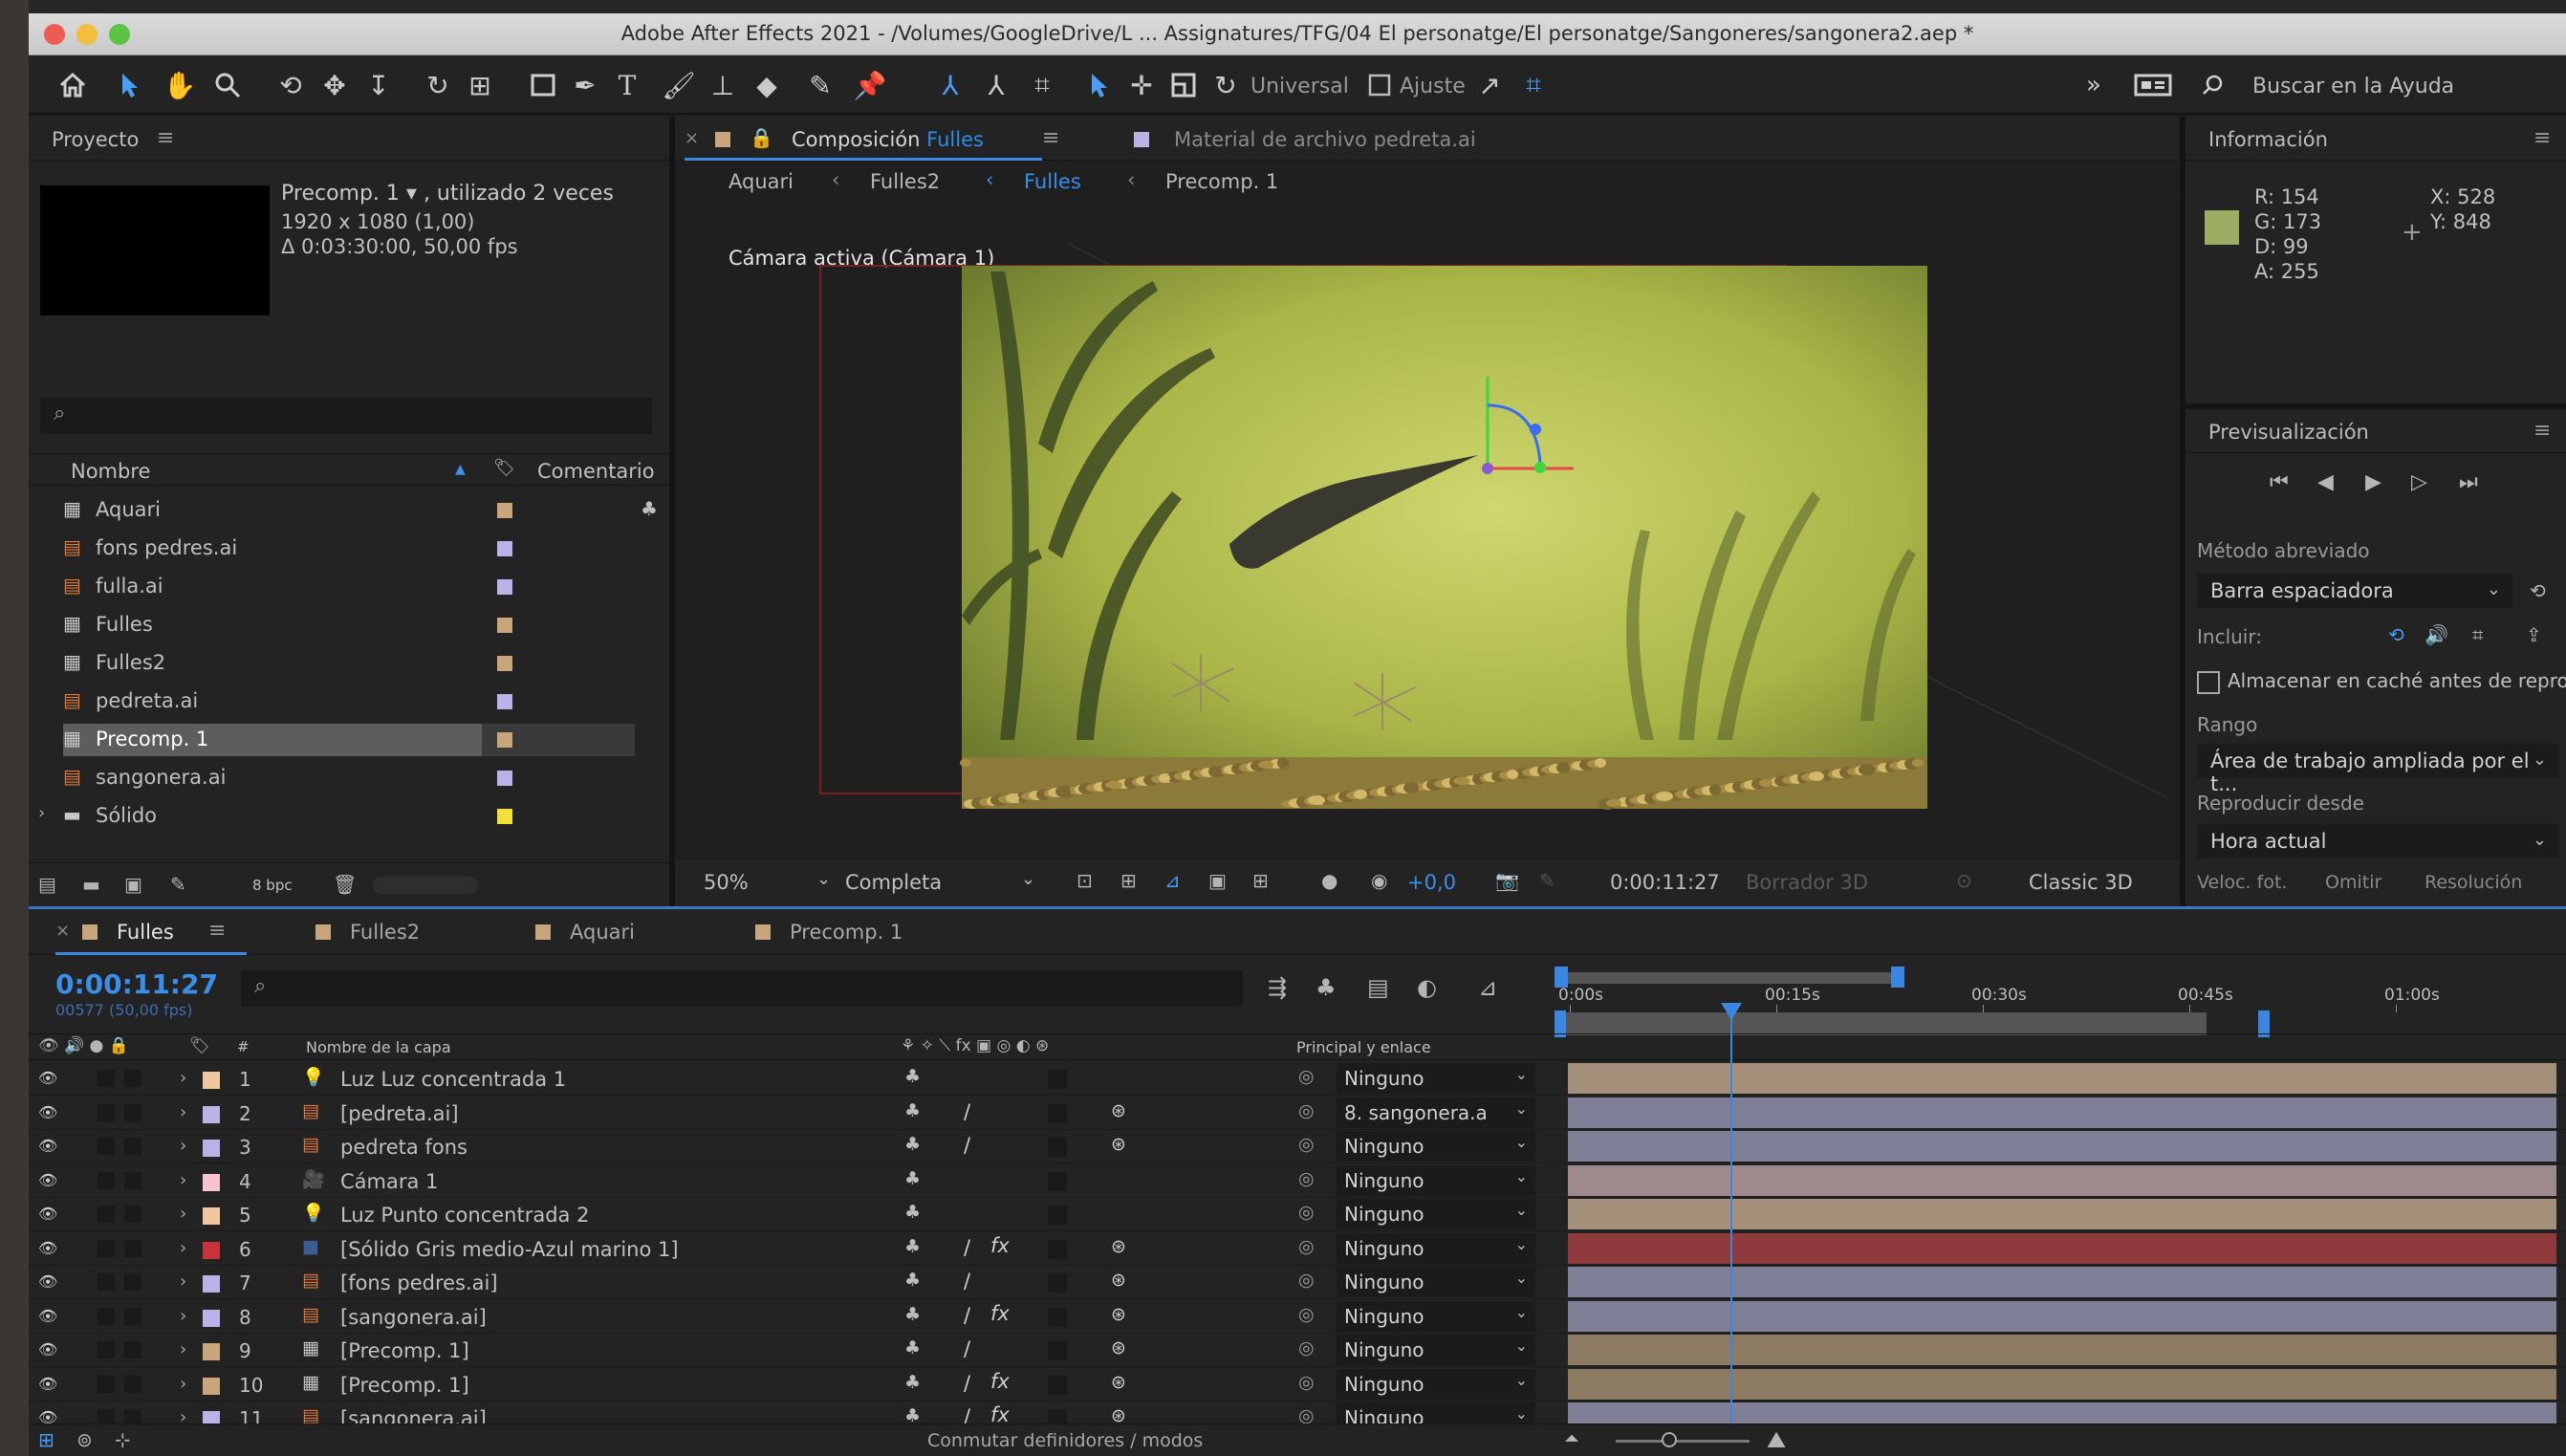 This screenshot has width=2566, height=1456. I want to click on composition-tab: Composición Fulles, so click(888, 139).